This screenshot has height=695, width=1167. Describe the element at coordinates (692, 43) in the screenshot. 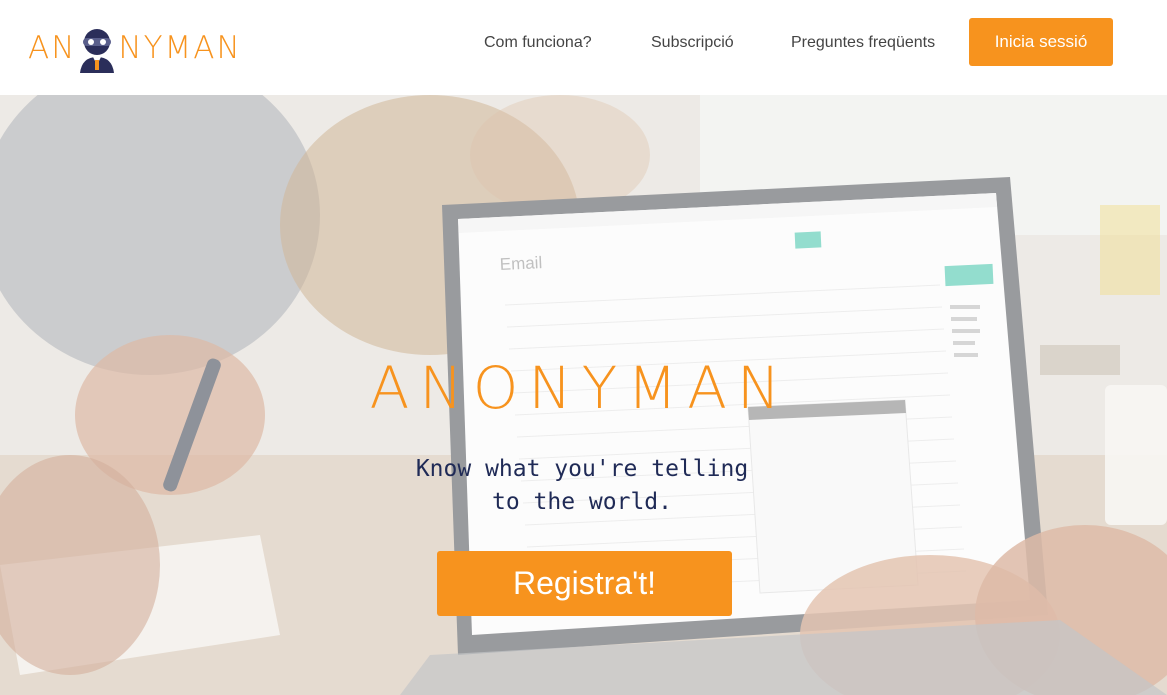

I see `nav-subscription: Subscripció` at that location.